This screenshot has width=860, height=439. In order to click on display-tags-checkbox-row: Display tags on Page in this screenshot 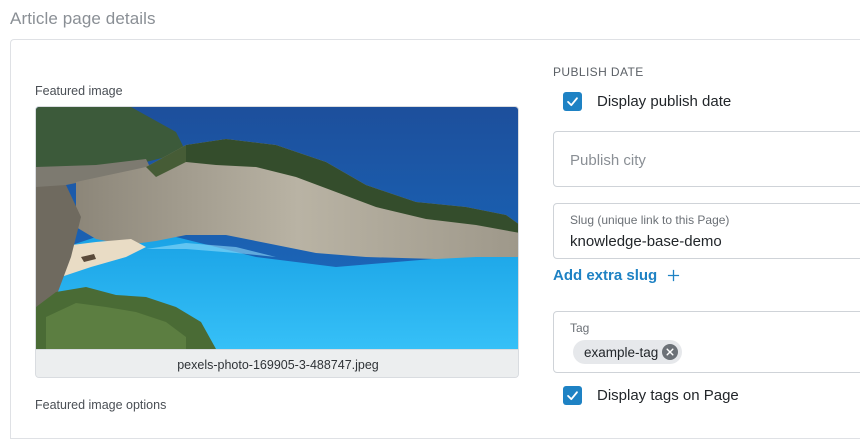, I will do `click(651, 395)`.